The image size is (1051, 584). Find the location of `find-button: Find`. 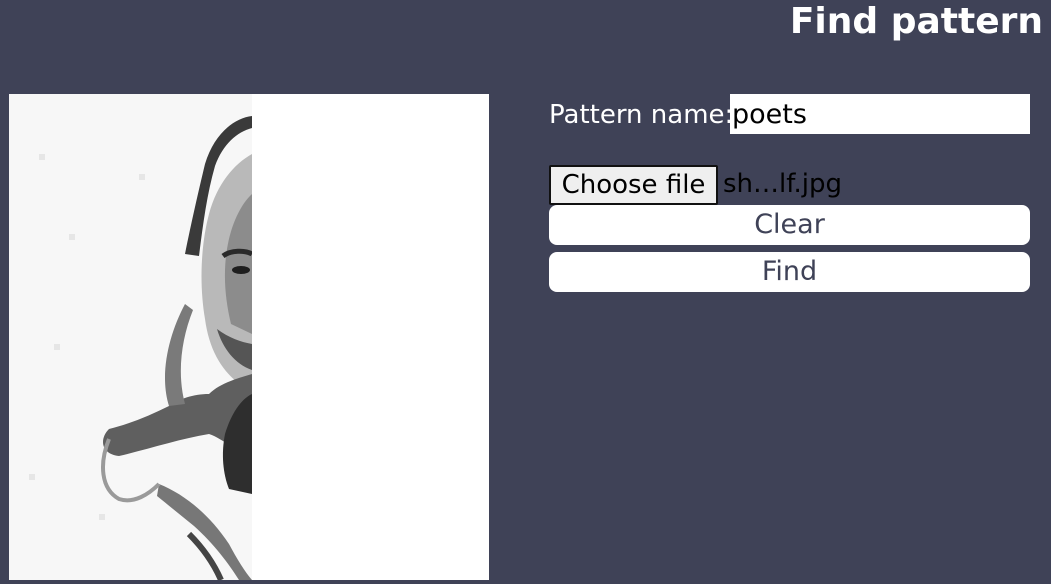

find-button: Find is located at coordinates (789, 272).